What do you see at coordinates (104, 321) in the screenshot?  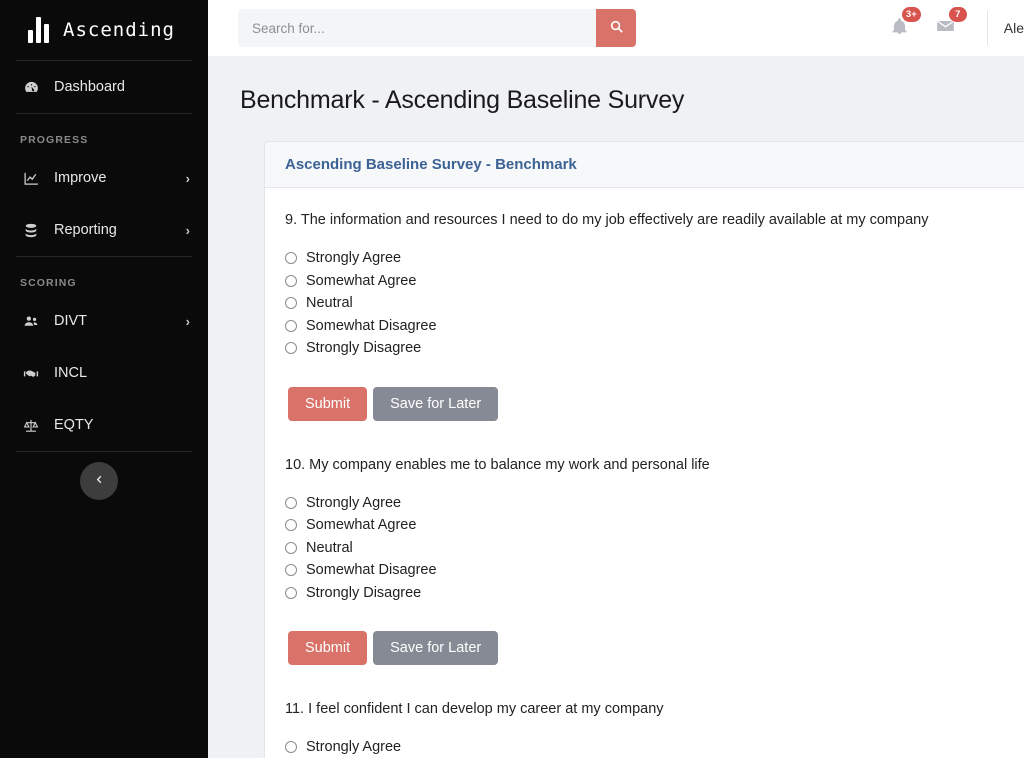 I see `sidebar-item-divt: DIVT ›` at bounding box center [104, 321].